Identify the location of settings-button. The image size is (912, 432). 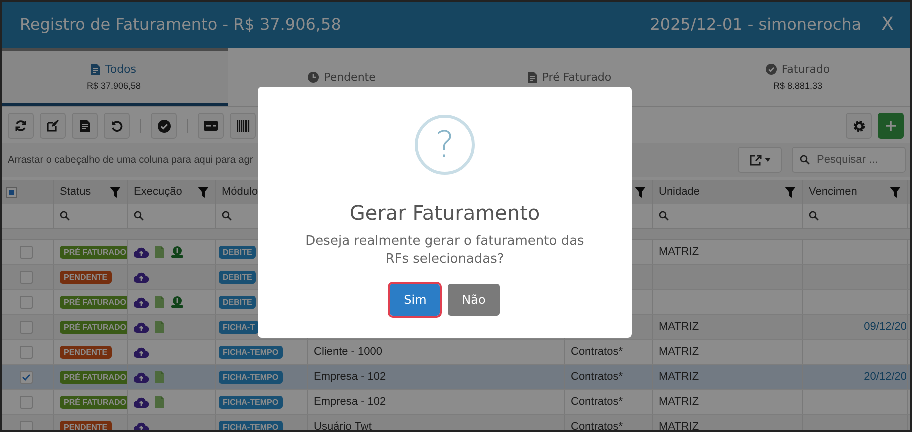
(859, 126).